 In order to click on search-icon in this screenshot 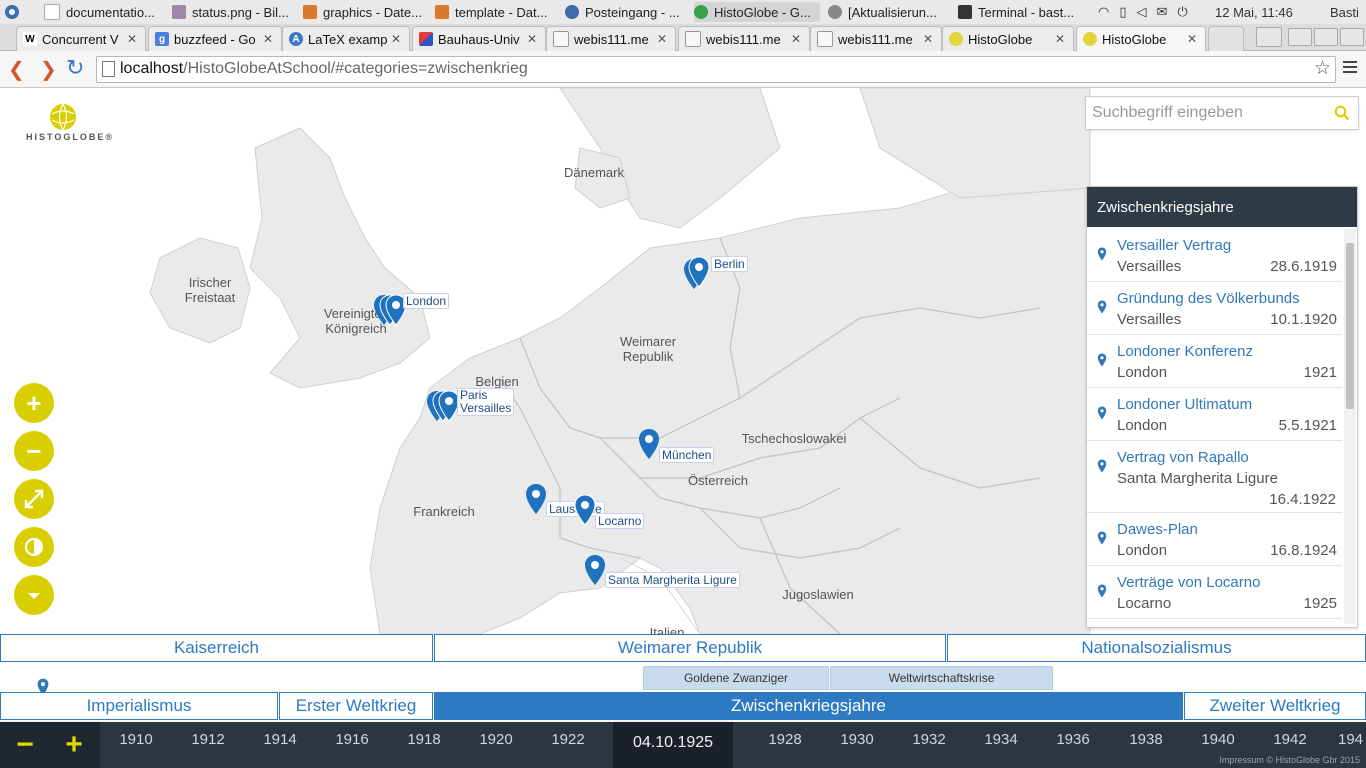, I will do `click(1342, 113)`.